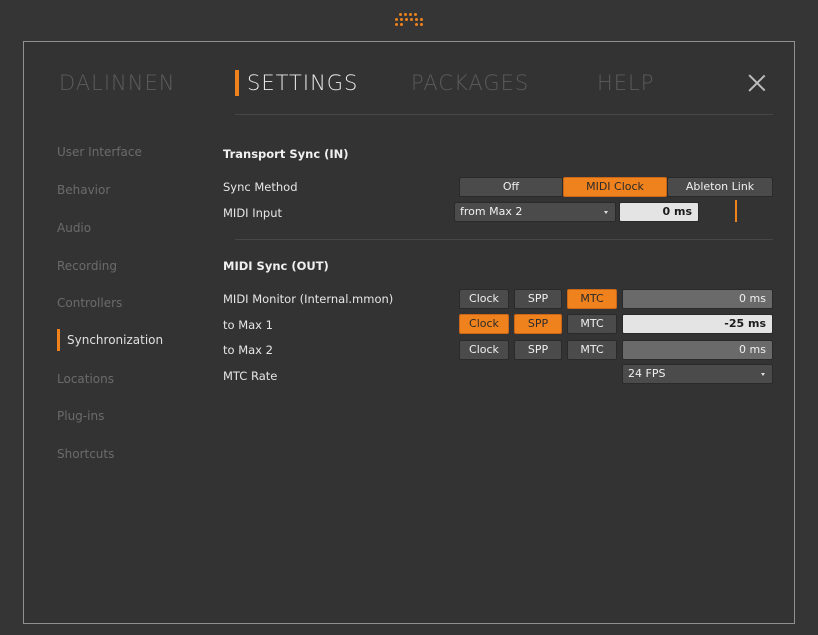  Describe the element at coordinates (237, 83) in the screenshot. I see `active-tab-indicator` at that location.